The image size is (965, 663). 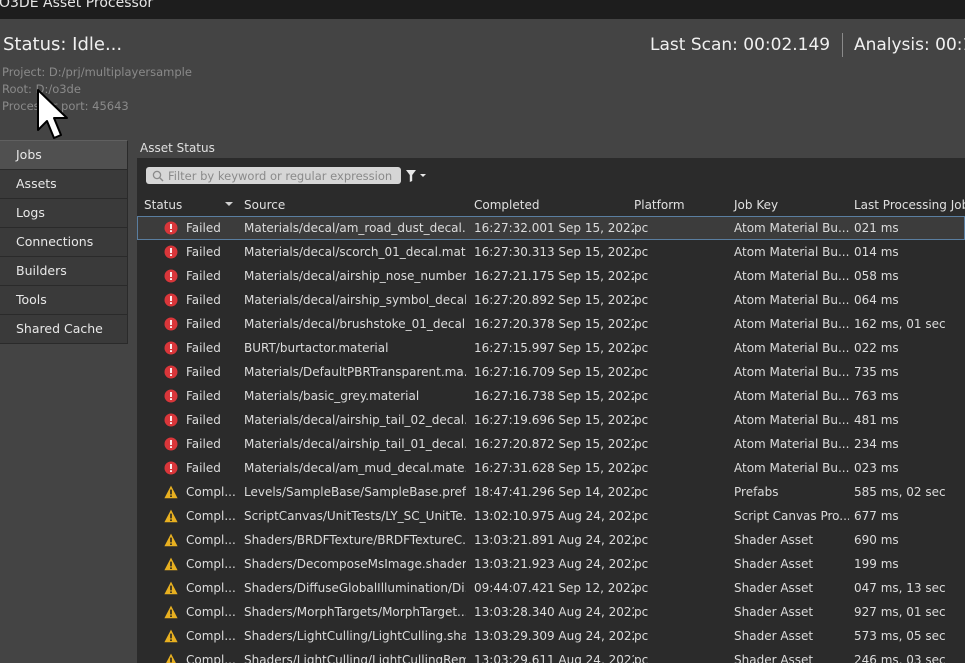 What do you see at coordinates (64, 242) in the screenshot?
I see `sidebar-item-connections: Connections` at bounding box center [64, 242].